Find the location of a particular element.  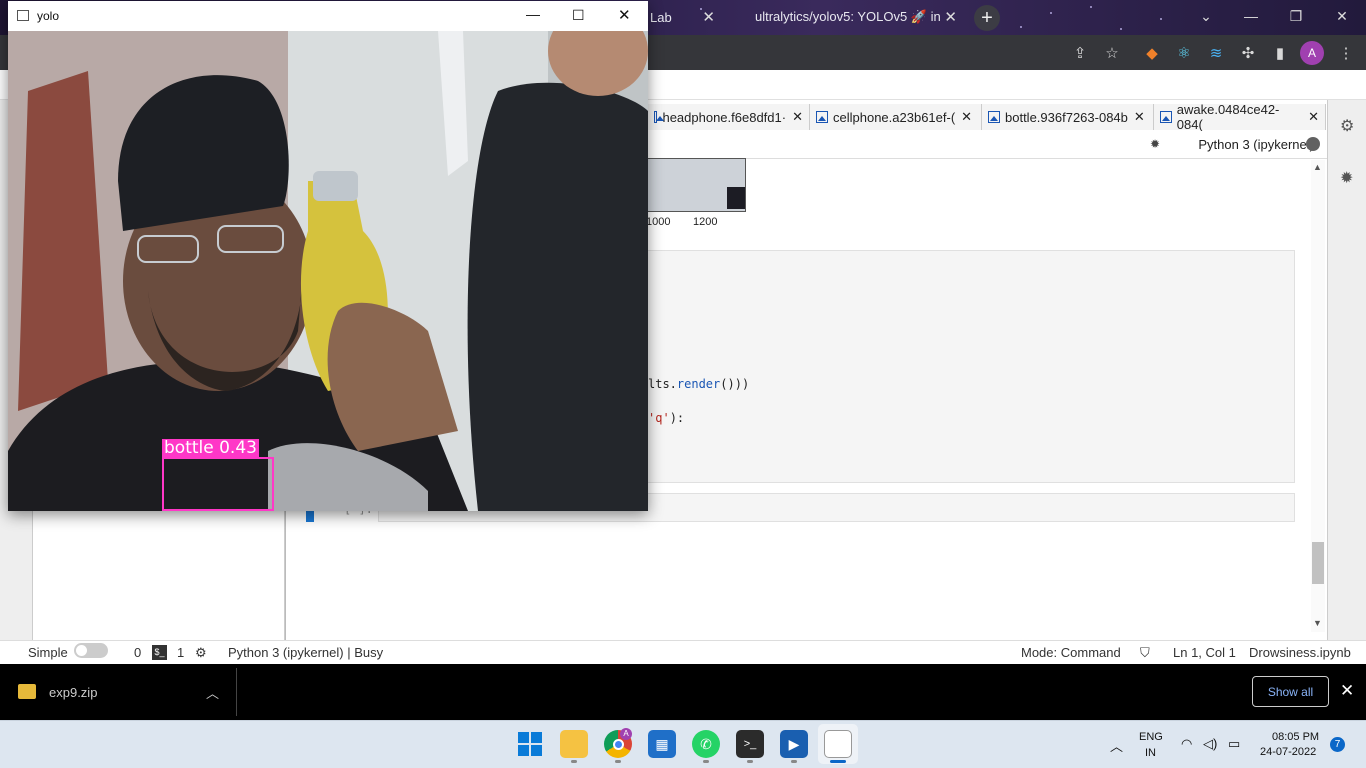

notification-badge: 7 is located at coordinates (1337, 744).